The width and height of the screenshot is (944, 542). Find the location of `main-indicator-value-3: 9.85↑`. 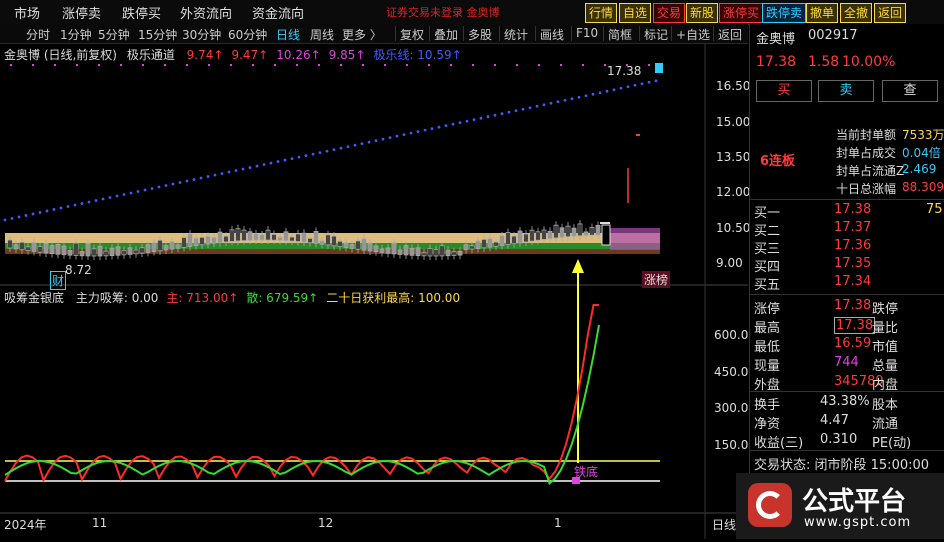

main-indicator-value-3: 9.85↑ is located at coordinates (347, 55).